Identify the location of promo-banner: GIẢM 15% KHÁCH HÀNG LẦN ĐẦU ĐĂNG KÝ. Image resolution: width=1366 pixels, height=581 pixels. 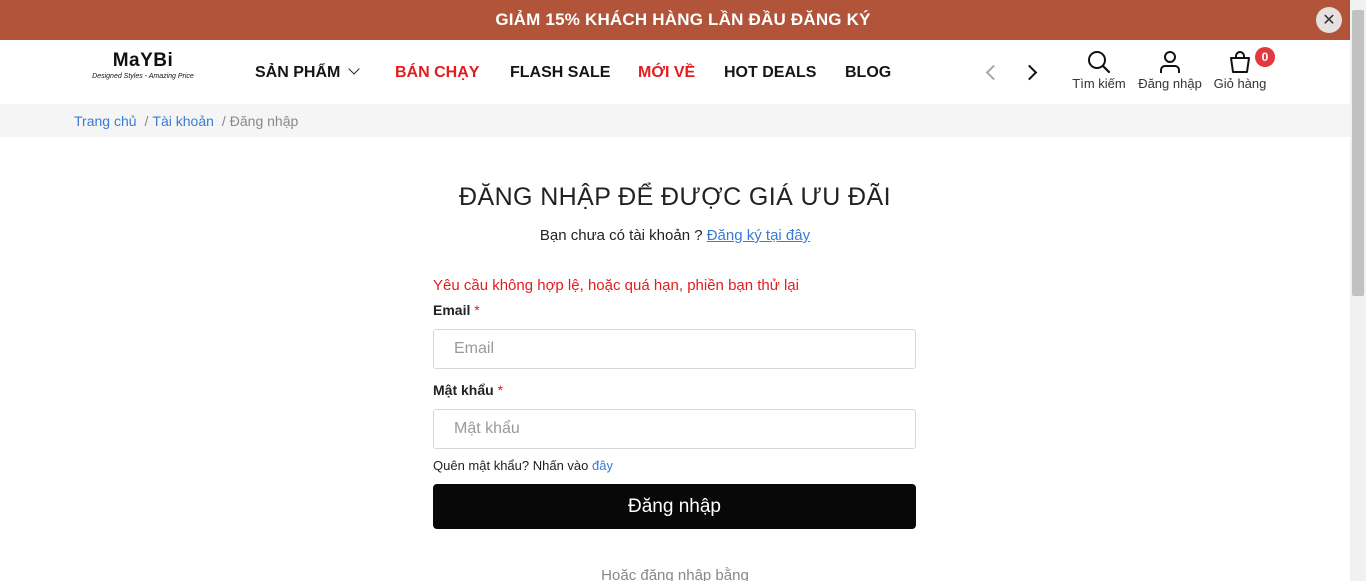
(683, 20).